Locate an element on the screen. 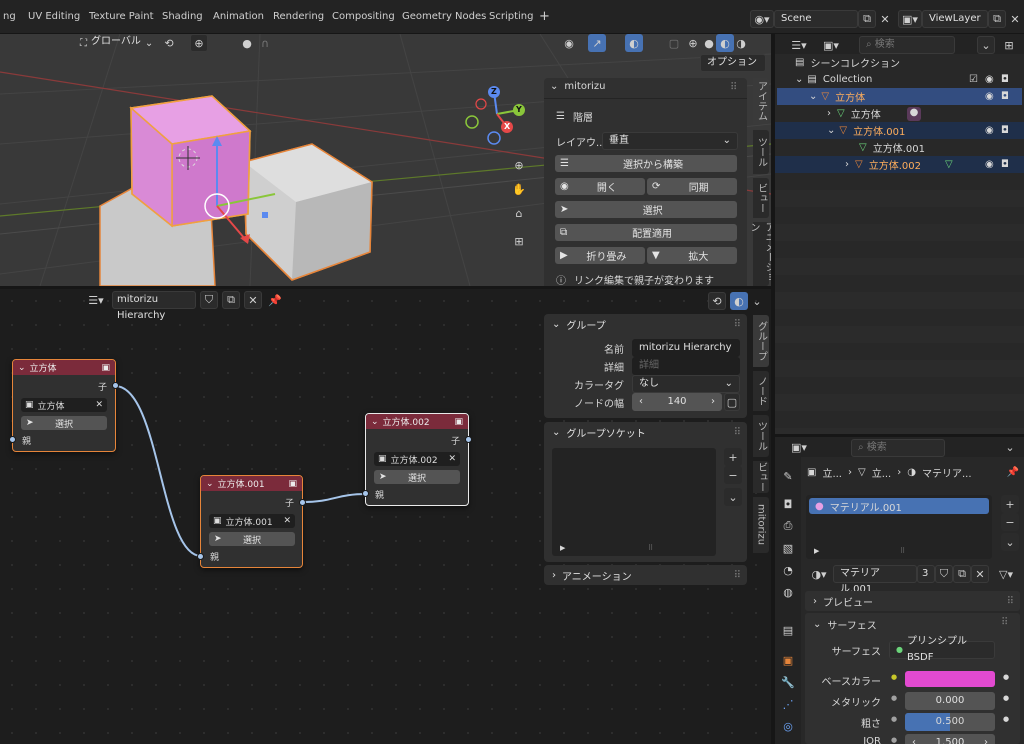  overlay-toggle-icon: ◐ is located at coordinates (634, 43).